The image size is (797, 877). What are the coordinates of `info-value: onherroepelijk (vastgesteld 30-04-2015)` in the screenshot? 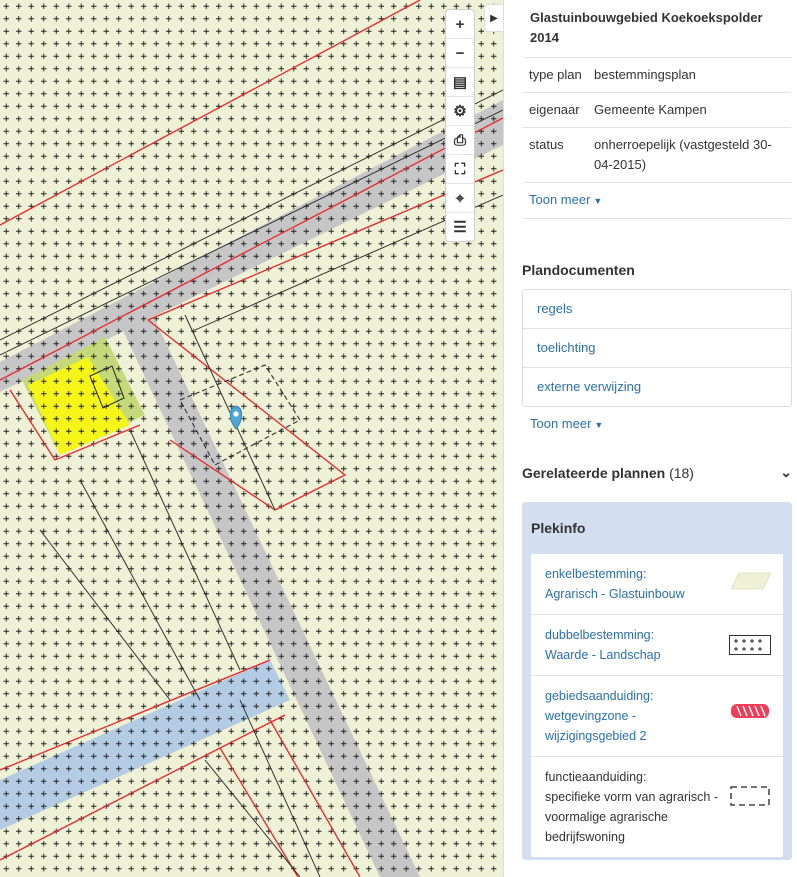 It's located at (683, 154).